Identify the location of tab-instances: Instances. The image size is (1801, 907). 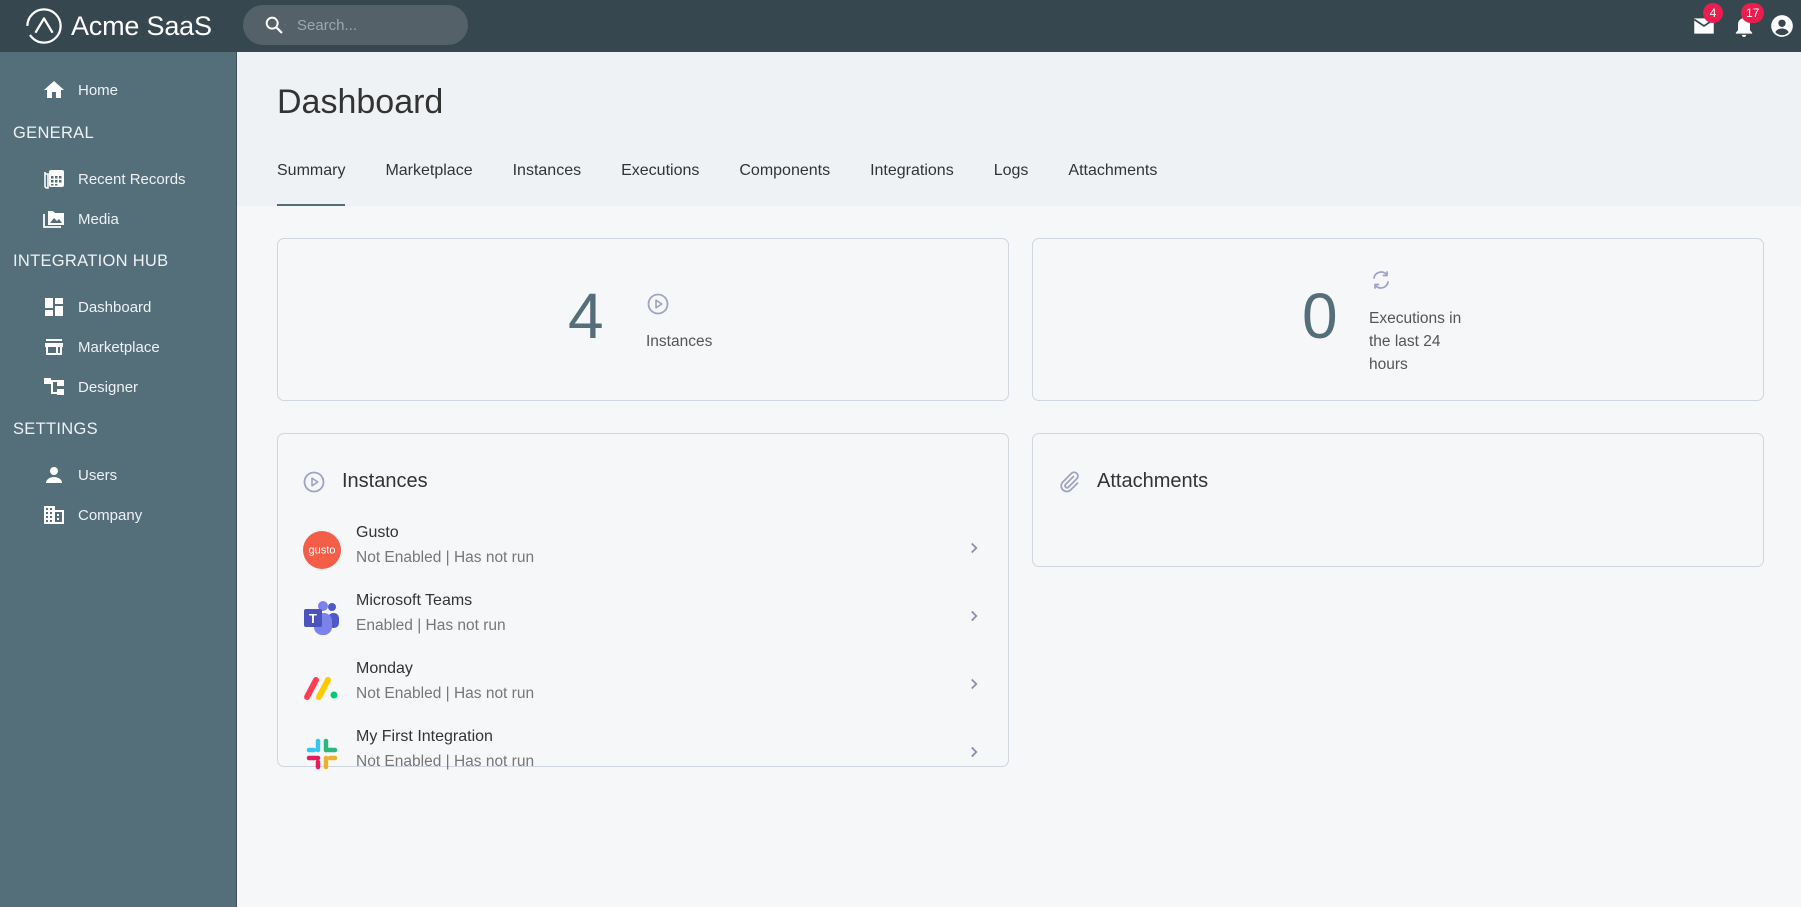
(547, 184).